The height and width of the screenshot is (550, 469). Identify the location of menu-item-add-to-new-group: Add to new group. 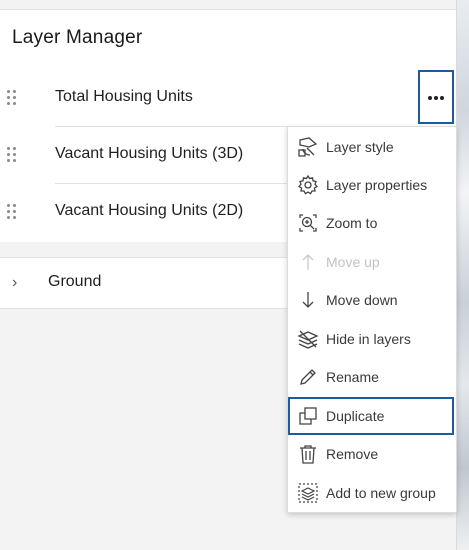
(372, 493).